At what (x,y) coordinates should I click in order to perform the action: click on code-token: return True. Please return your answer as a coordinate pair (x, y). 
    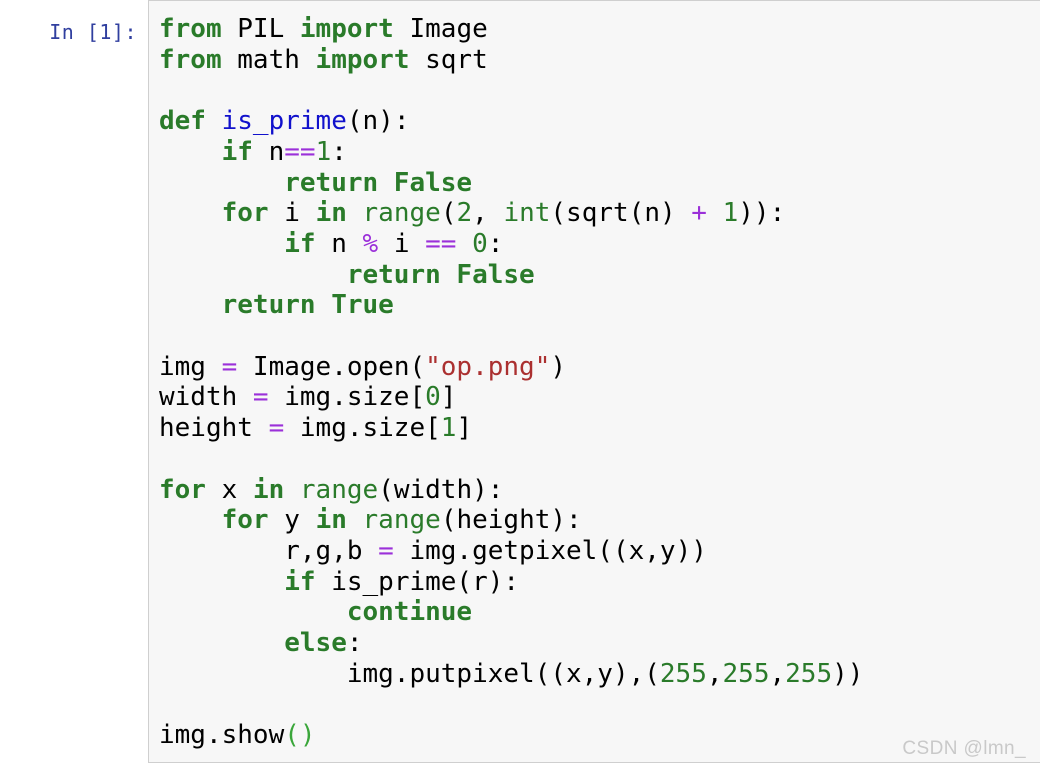
    Looking at the image, I should click on (307, 305).